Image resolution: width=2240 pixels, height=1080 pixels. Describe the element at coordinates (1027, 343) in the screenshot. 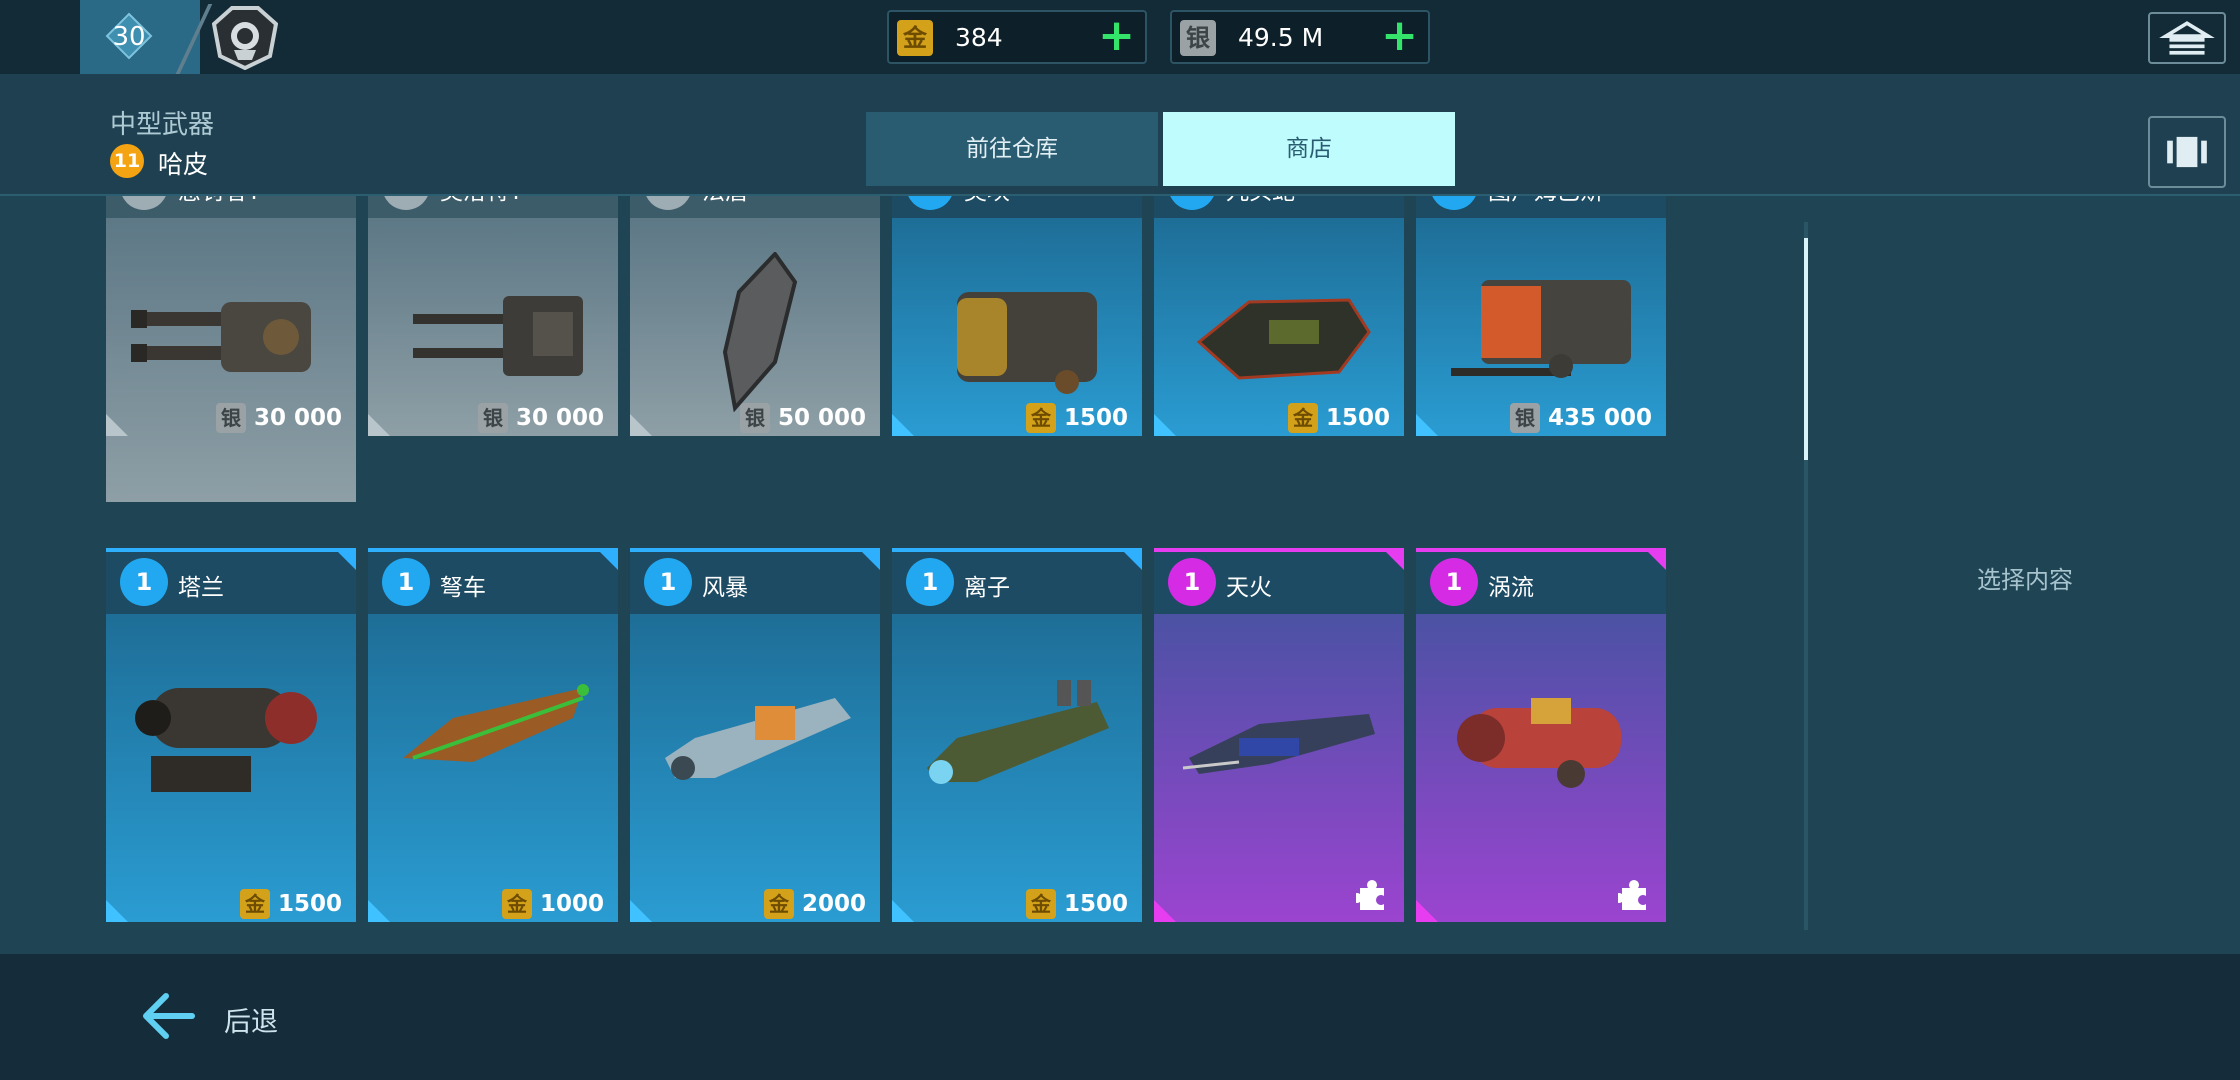

I see `launcher-weapon-icon` at that location.